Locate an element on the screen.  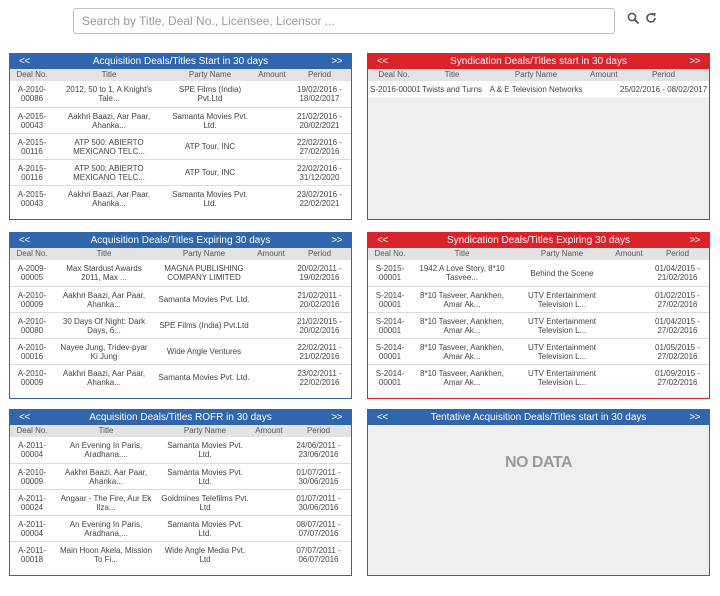
search-input is located at coordinates (344, 21).